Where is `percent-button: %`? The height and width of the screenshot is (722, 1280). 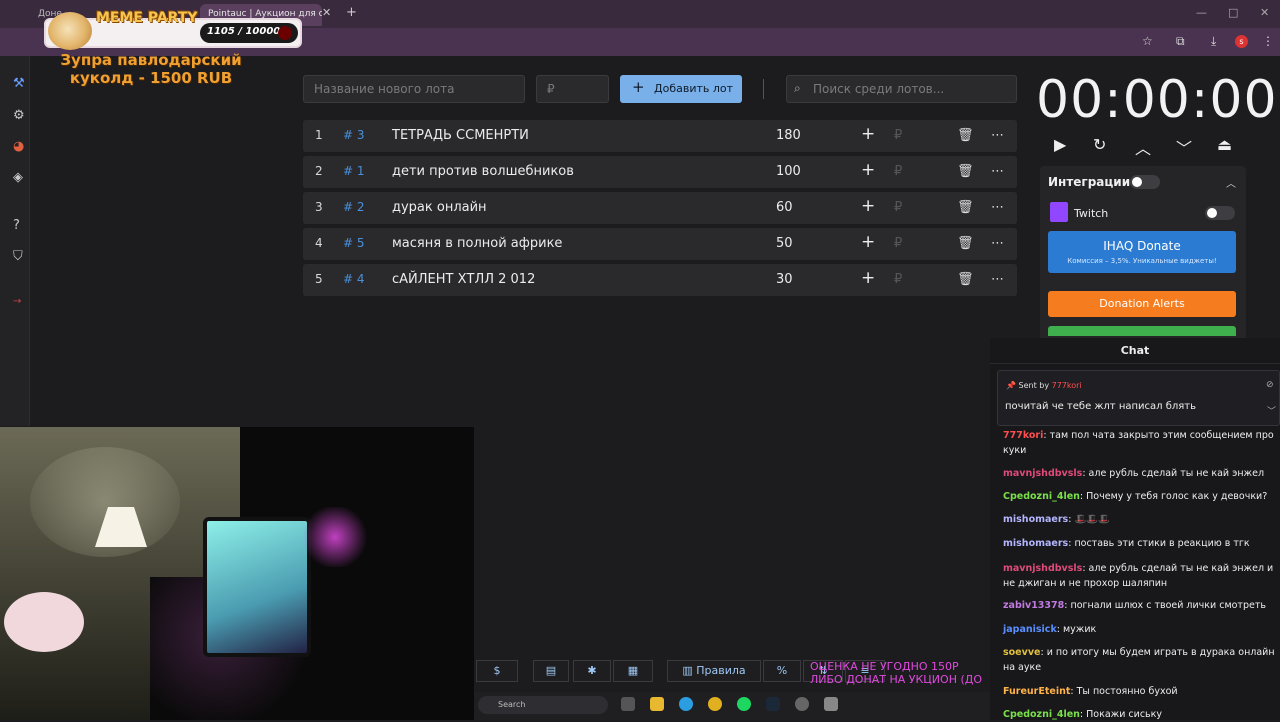 percent-button: % is located at coordinates (782, 671).